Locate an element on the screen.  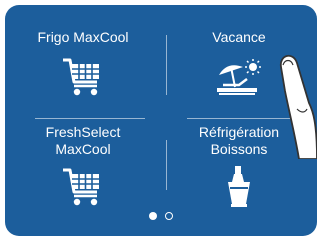
page-dot-inactive is located at coordinates (169, 215).